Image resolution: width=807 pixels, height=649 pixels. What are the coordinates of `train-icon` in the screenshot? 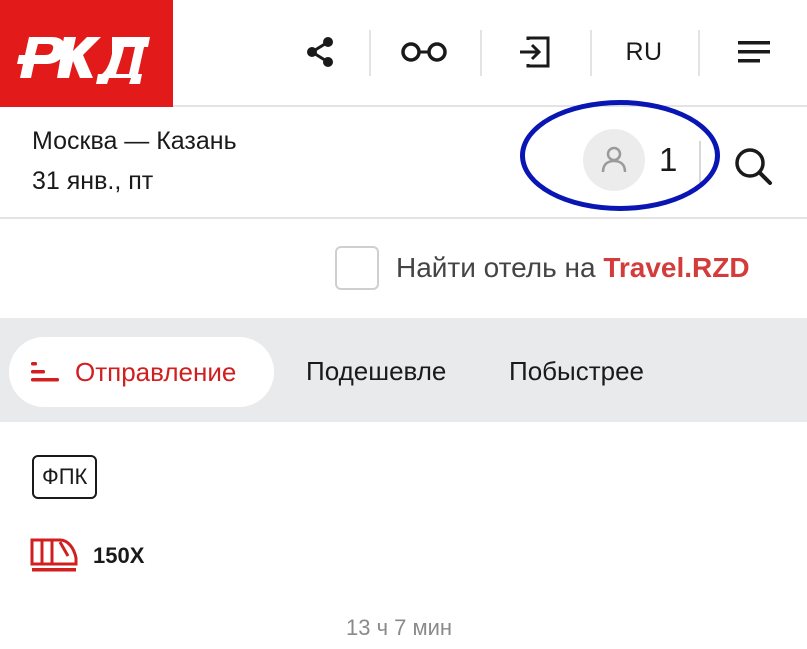 It's located at (54, 555).